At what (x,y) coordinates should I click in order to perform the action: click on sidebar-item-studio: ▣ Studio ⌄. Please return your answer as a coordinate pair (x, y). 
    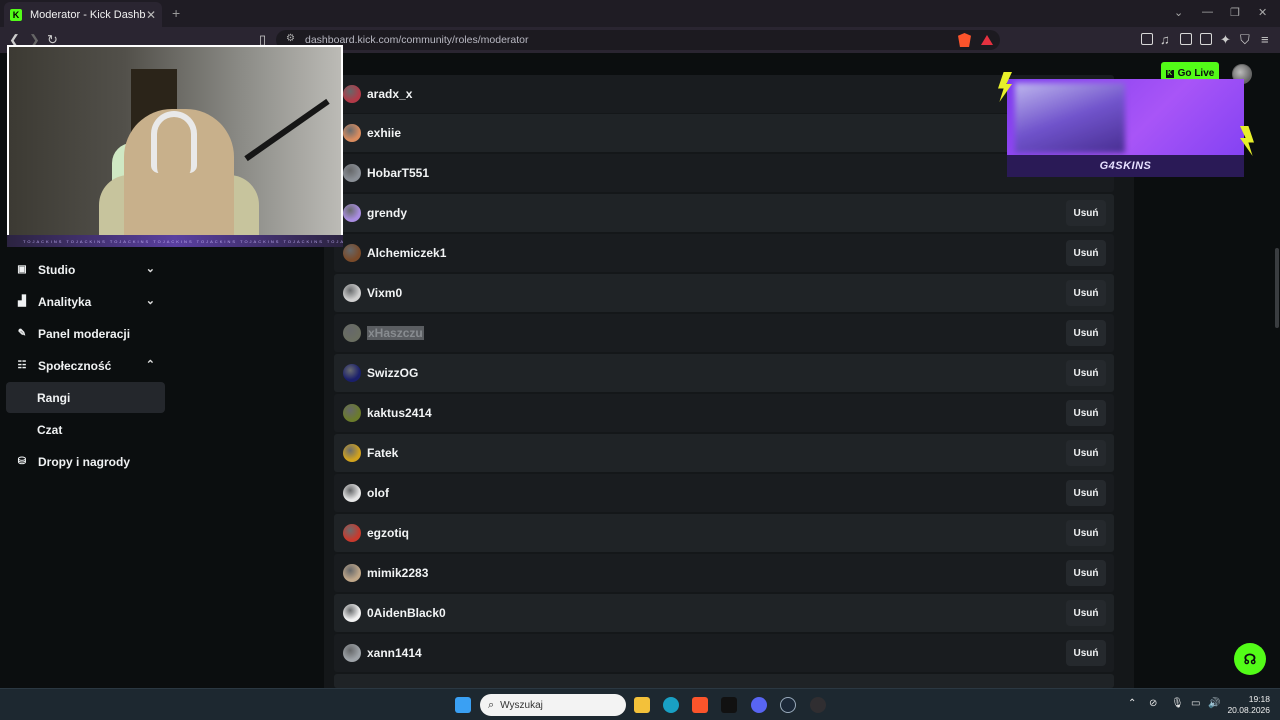
    Looking at the image, I should click on (85, 269).